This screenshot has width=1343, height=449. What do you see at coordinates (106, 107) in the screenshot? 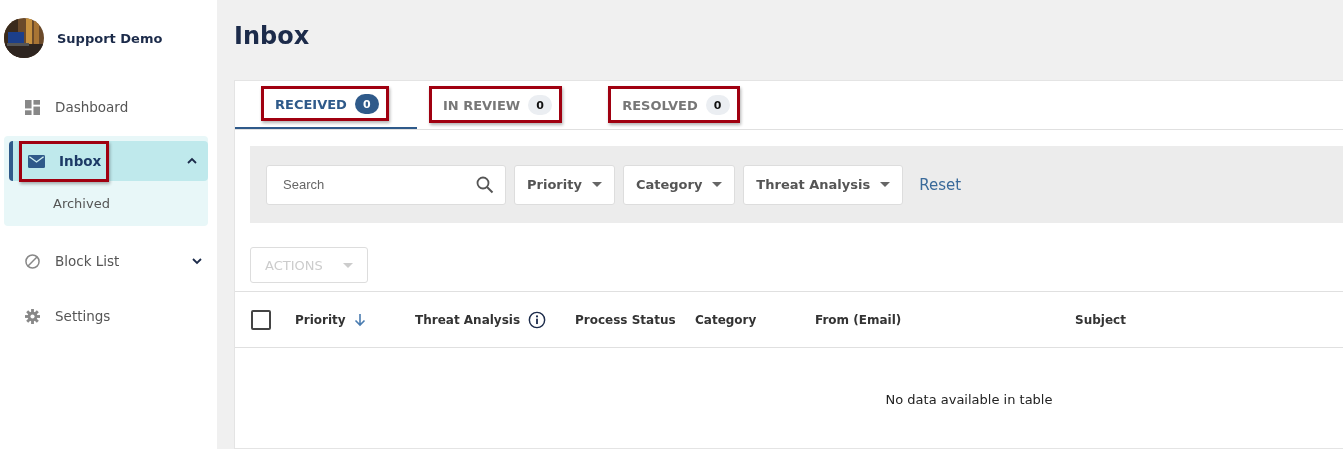
I see `nav-item: Dashboard` at bounding box center [106, 107].